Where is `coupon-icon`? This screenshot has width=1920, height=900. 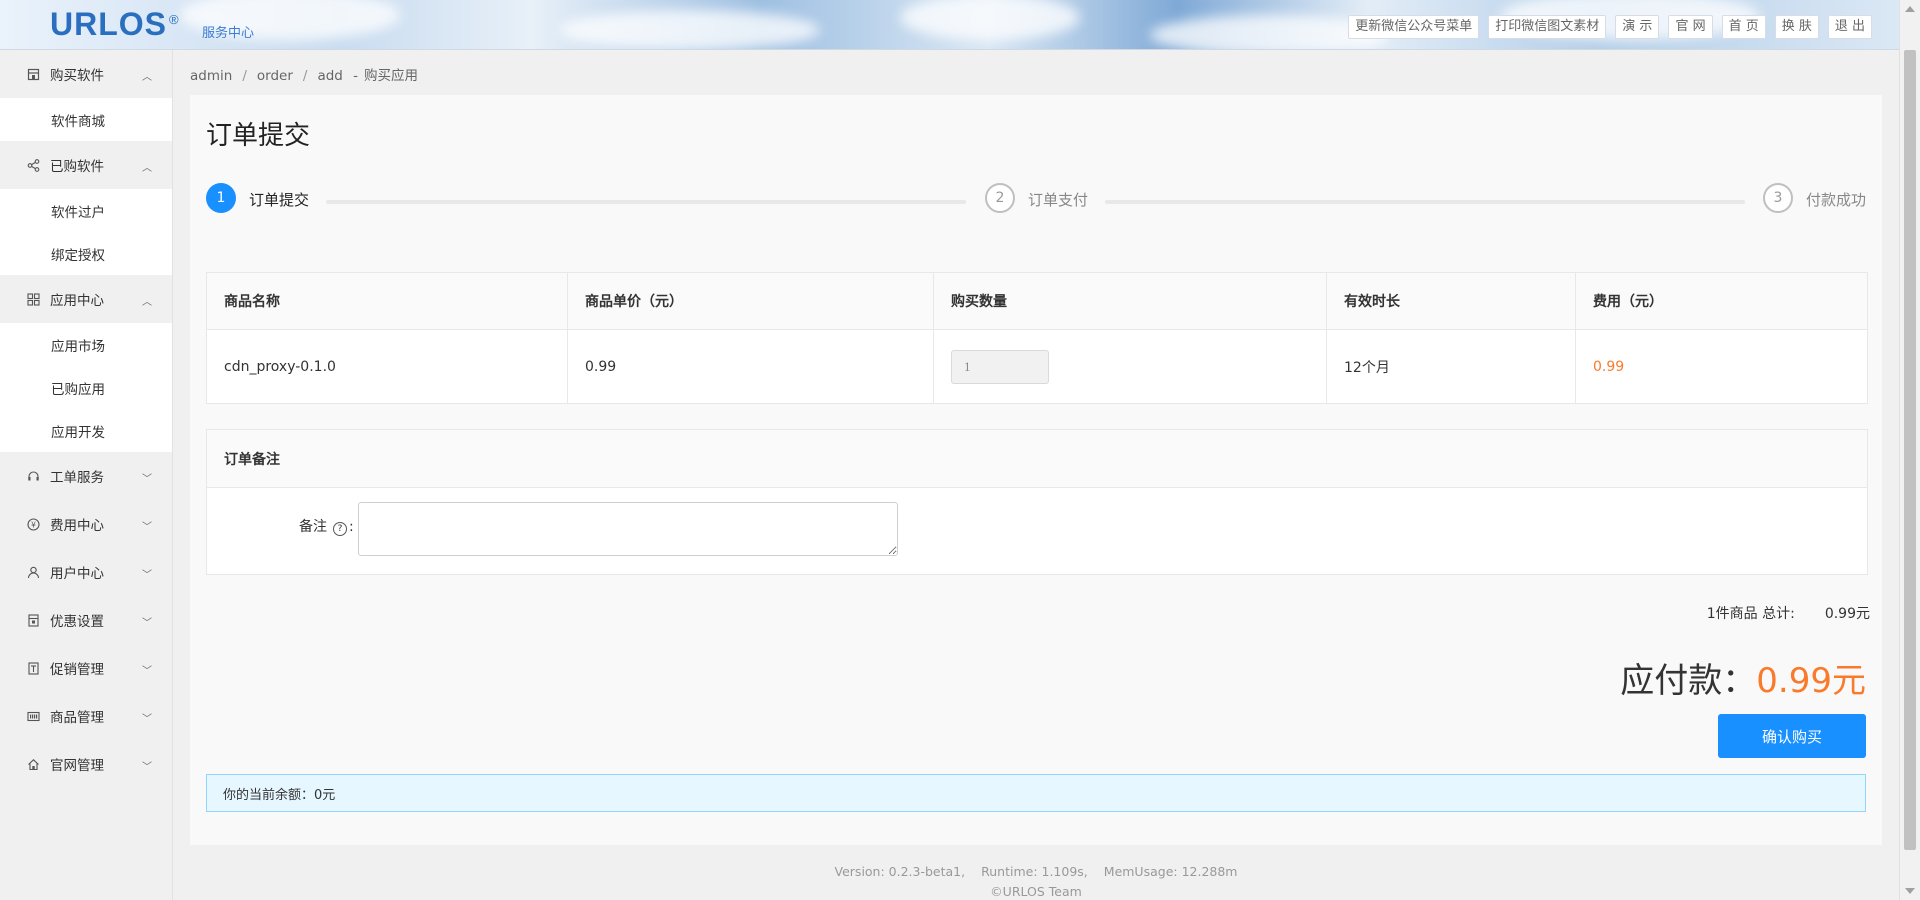 coupon-icon is located at coordinates (33, 620).